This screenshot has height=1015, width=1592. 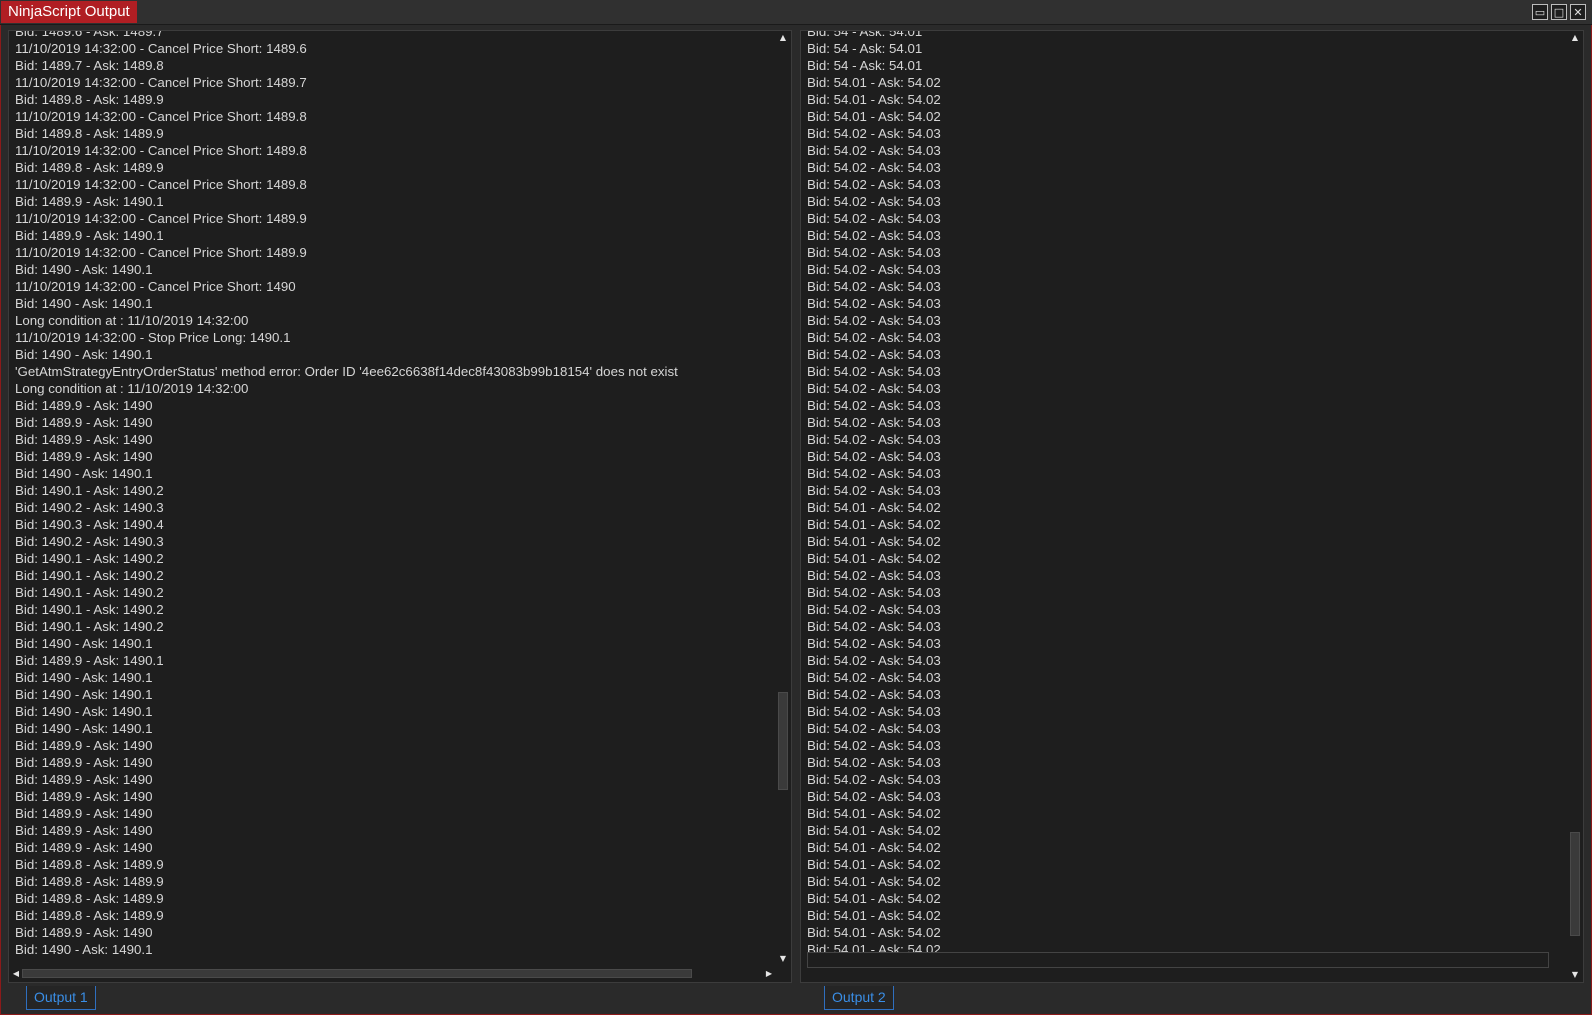 I want to click on scroll-right-arrow-icon: ▶, so click(x=769, y=973).